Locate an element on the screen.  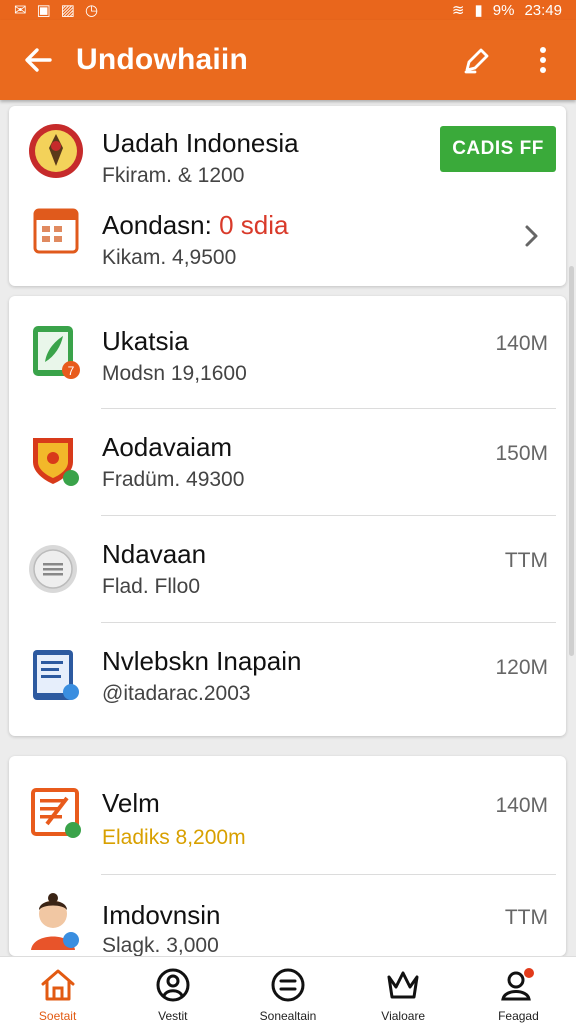
menu-circle-icon is located at coordinates (288, 985).